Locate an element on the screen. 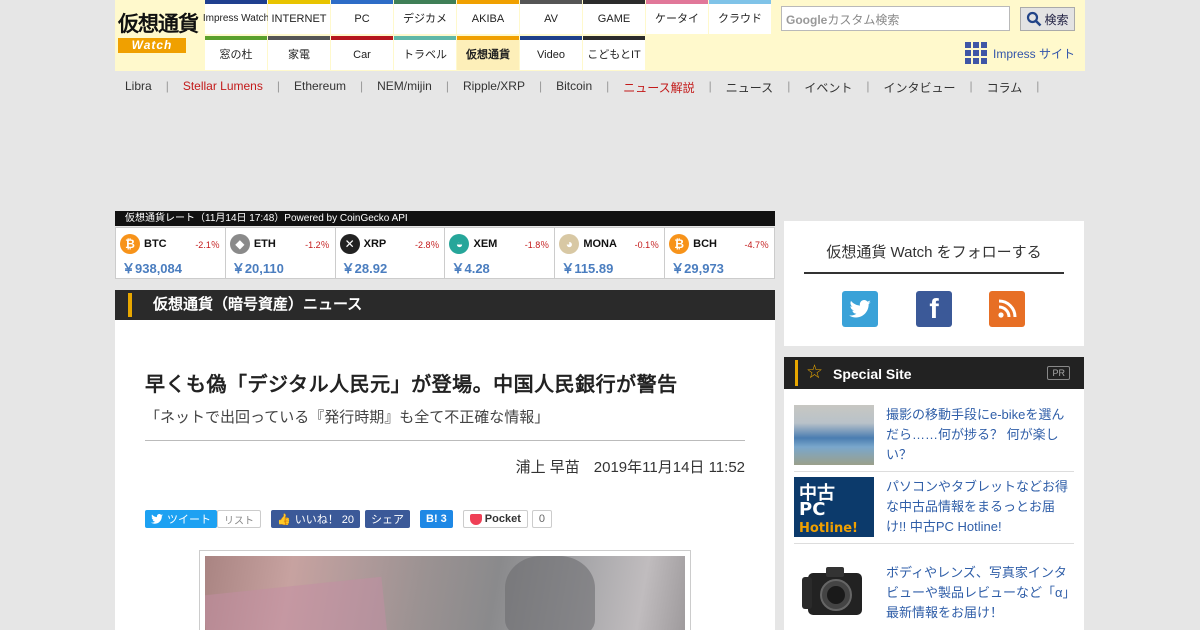 The image size is (1200, 630). byline: 浦上 早苗 2019年11月14日 11:52 is located at coordinates (630, 466).